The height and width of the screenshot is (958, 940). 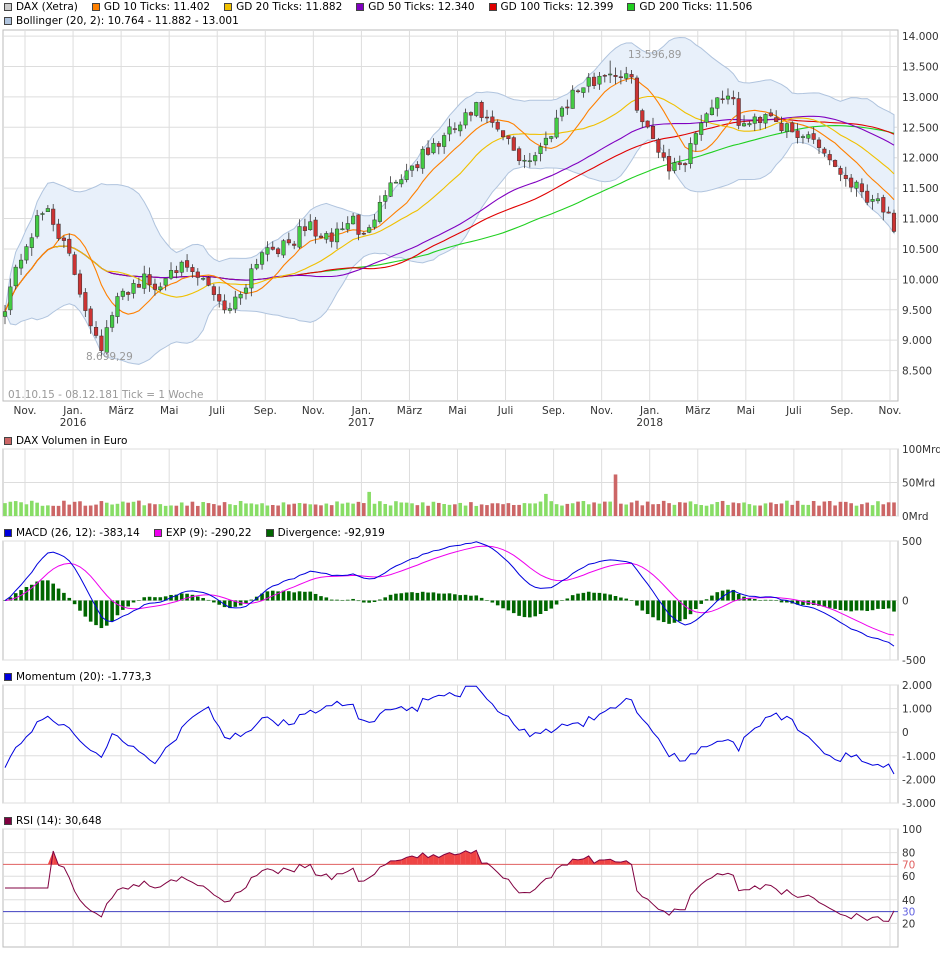 What do you see at coordinates (24, 411) in the screenshot?
I see `x-tick-label: Nov.` at bounding box center [24, 411].